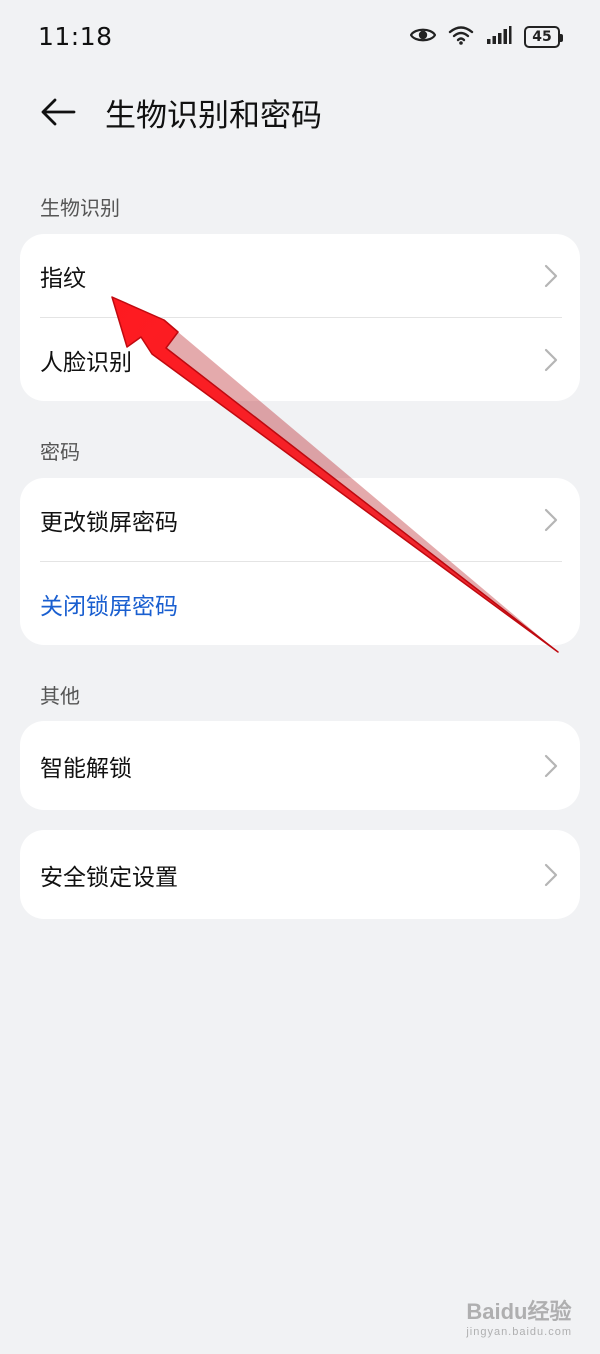  Describe the element at coordinates (519, 1311) in the screenshot. I see `watermark-logo: Baidu经验` at that location.